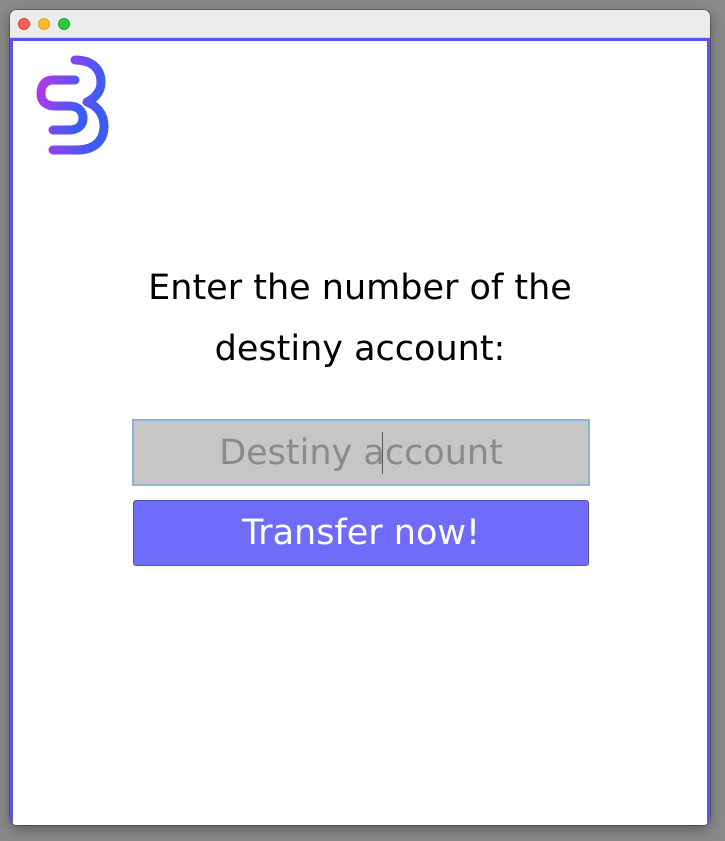 Image resolution: width=725 pixels, height=841 pixels. I want to click on bank-logo-icon, so click(67, 105).